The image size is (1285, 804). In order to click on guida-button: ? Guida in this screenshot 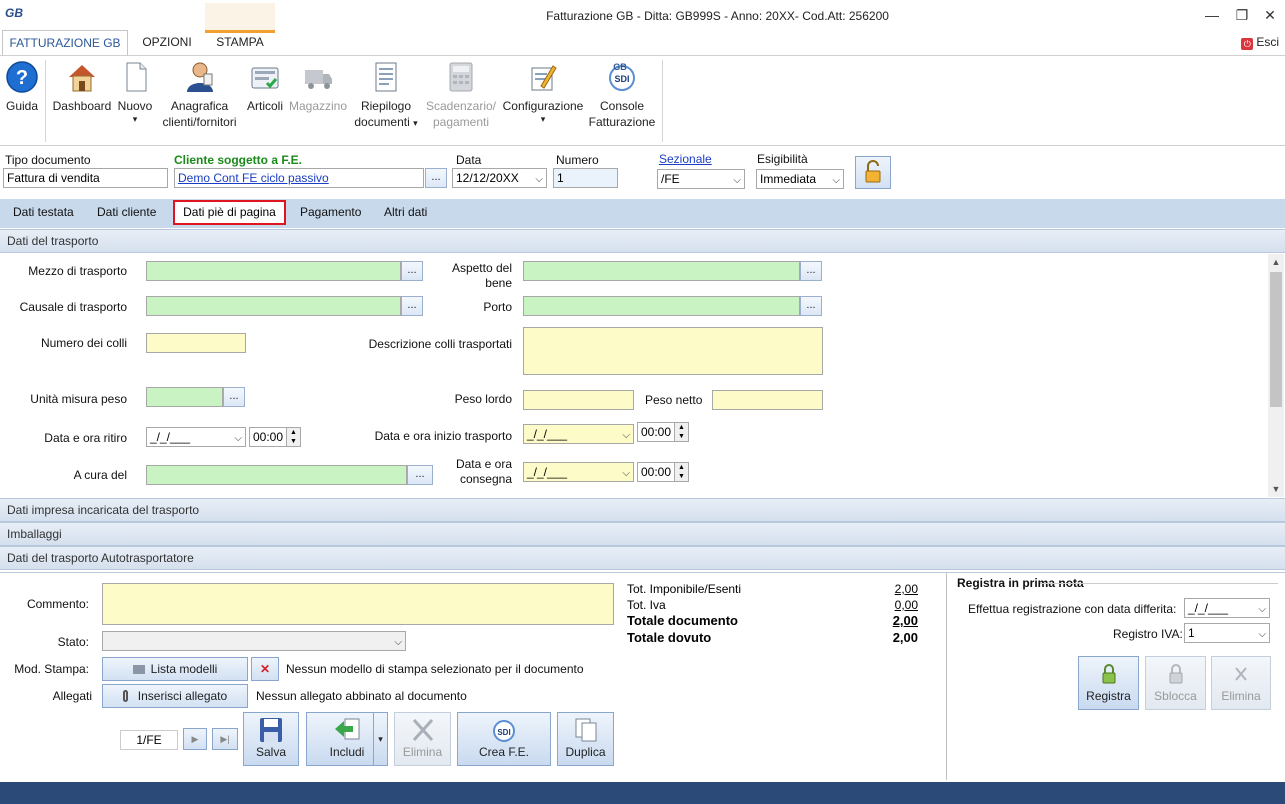, I will do `click(22, 87)`.